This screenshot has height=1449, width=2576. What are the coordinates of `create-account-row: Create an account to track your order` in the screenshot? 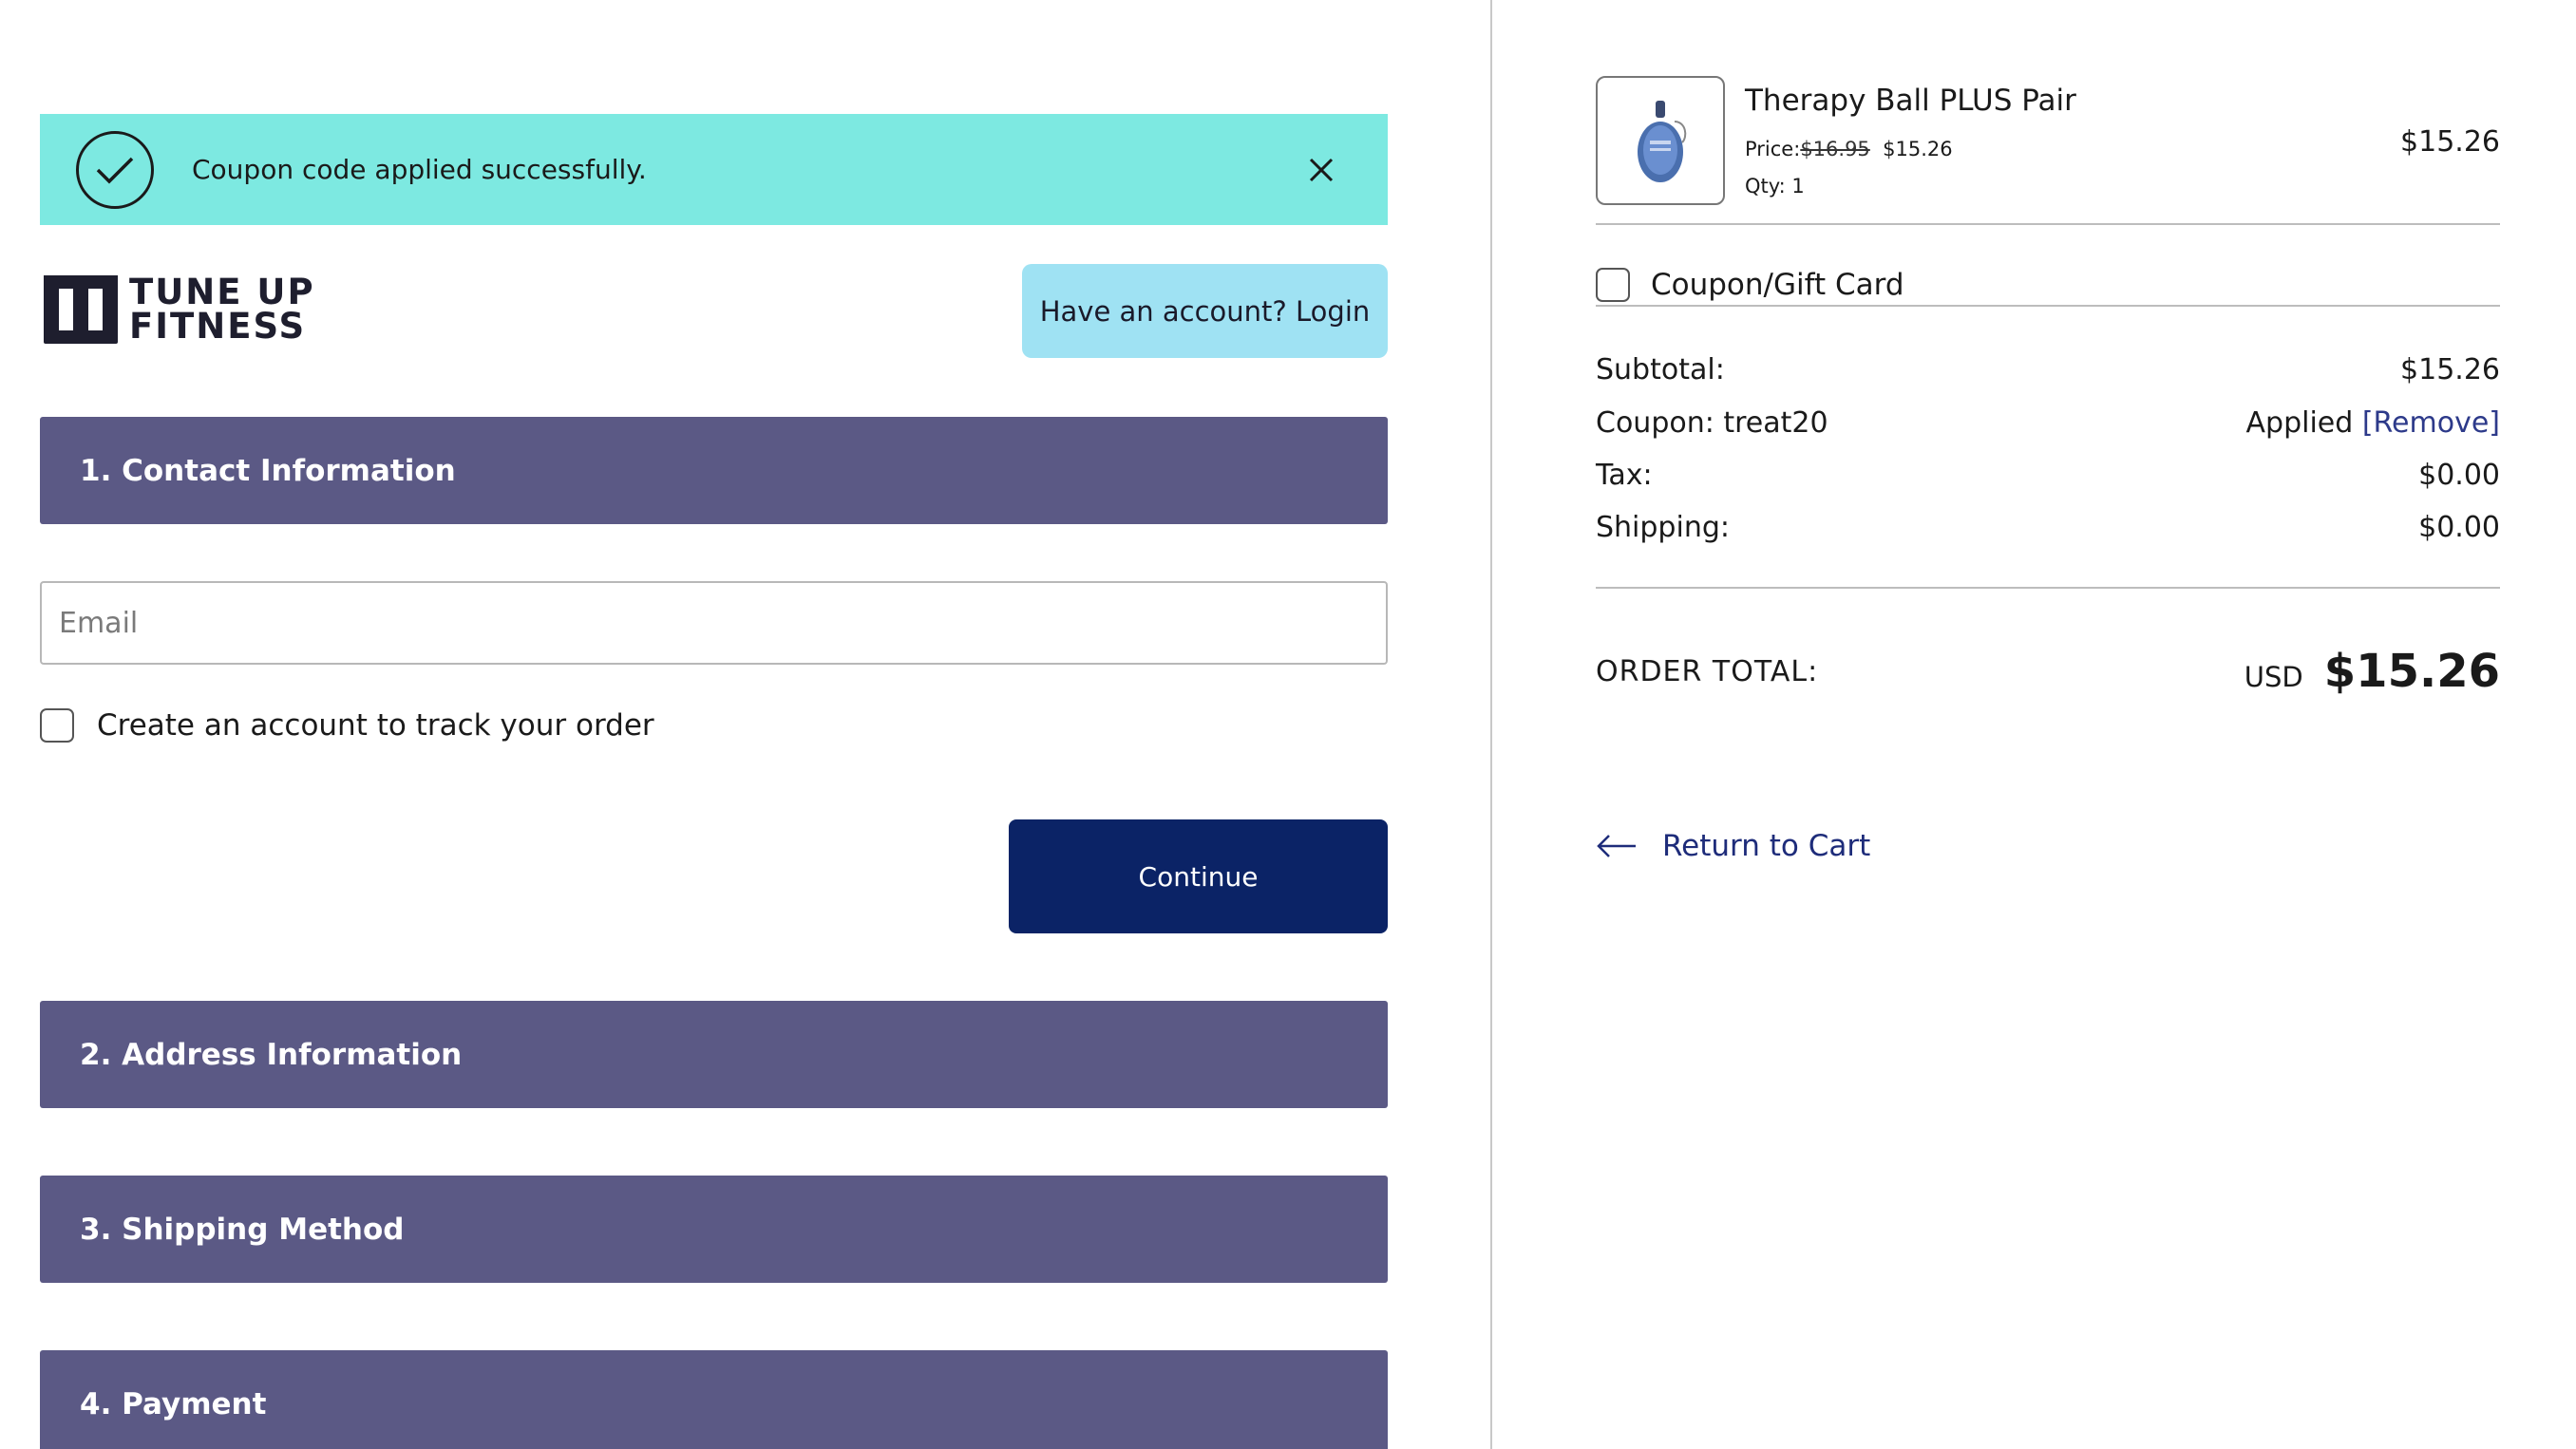 It's located at (347, 725).